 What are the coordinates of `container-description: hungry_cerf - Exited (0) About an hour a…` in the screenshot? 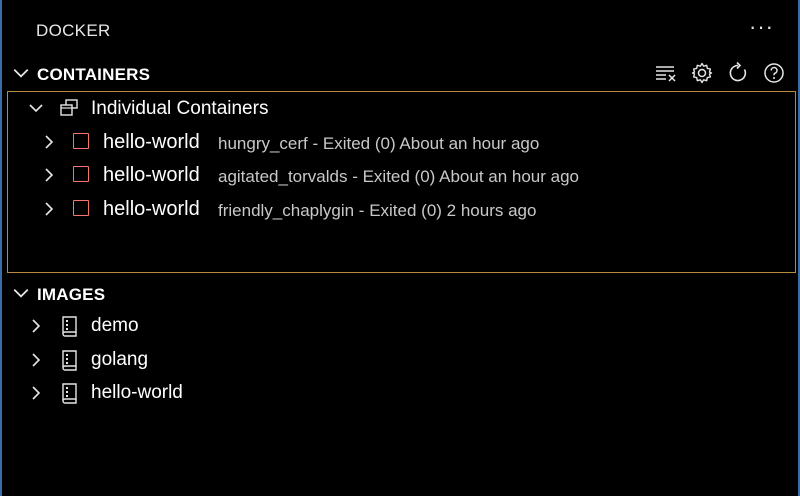 It's located at (379, 143).